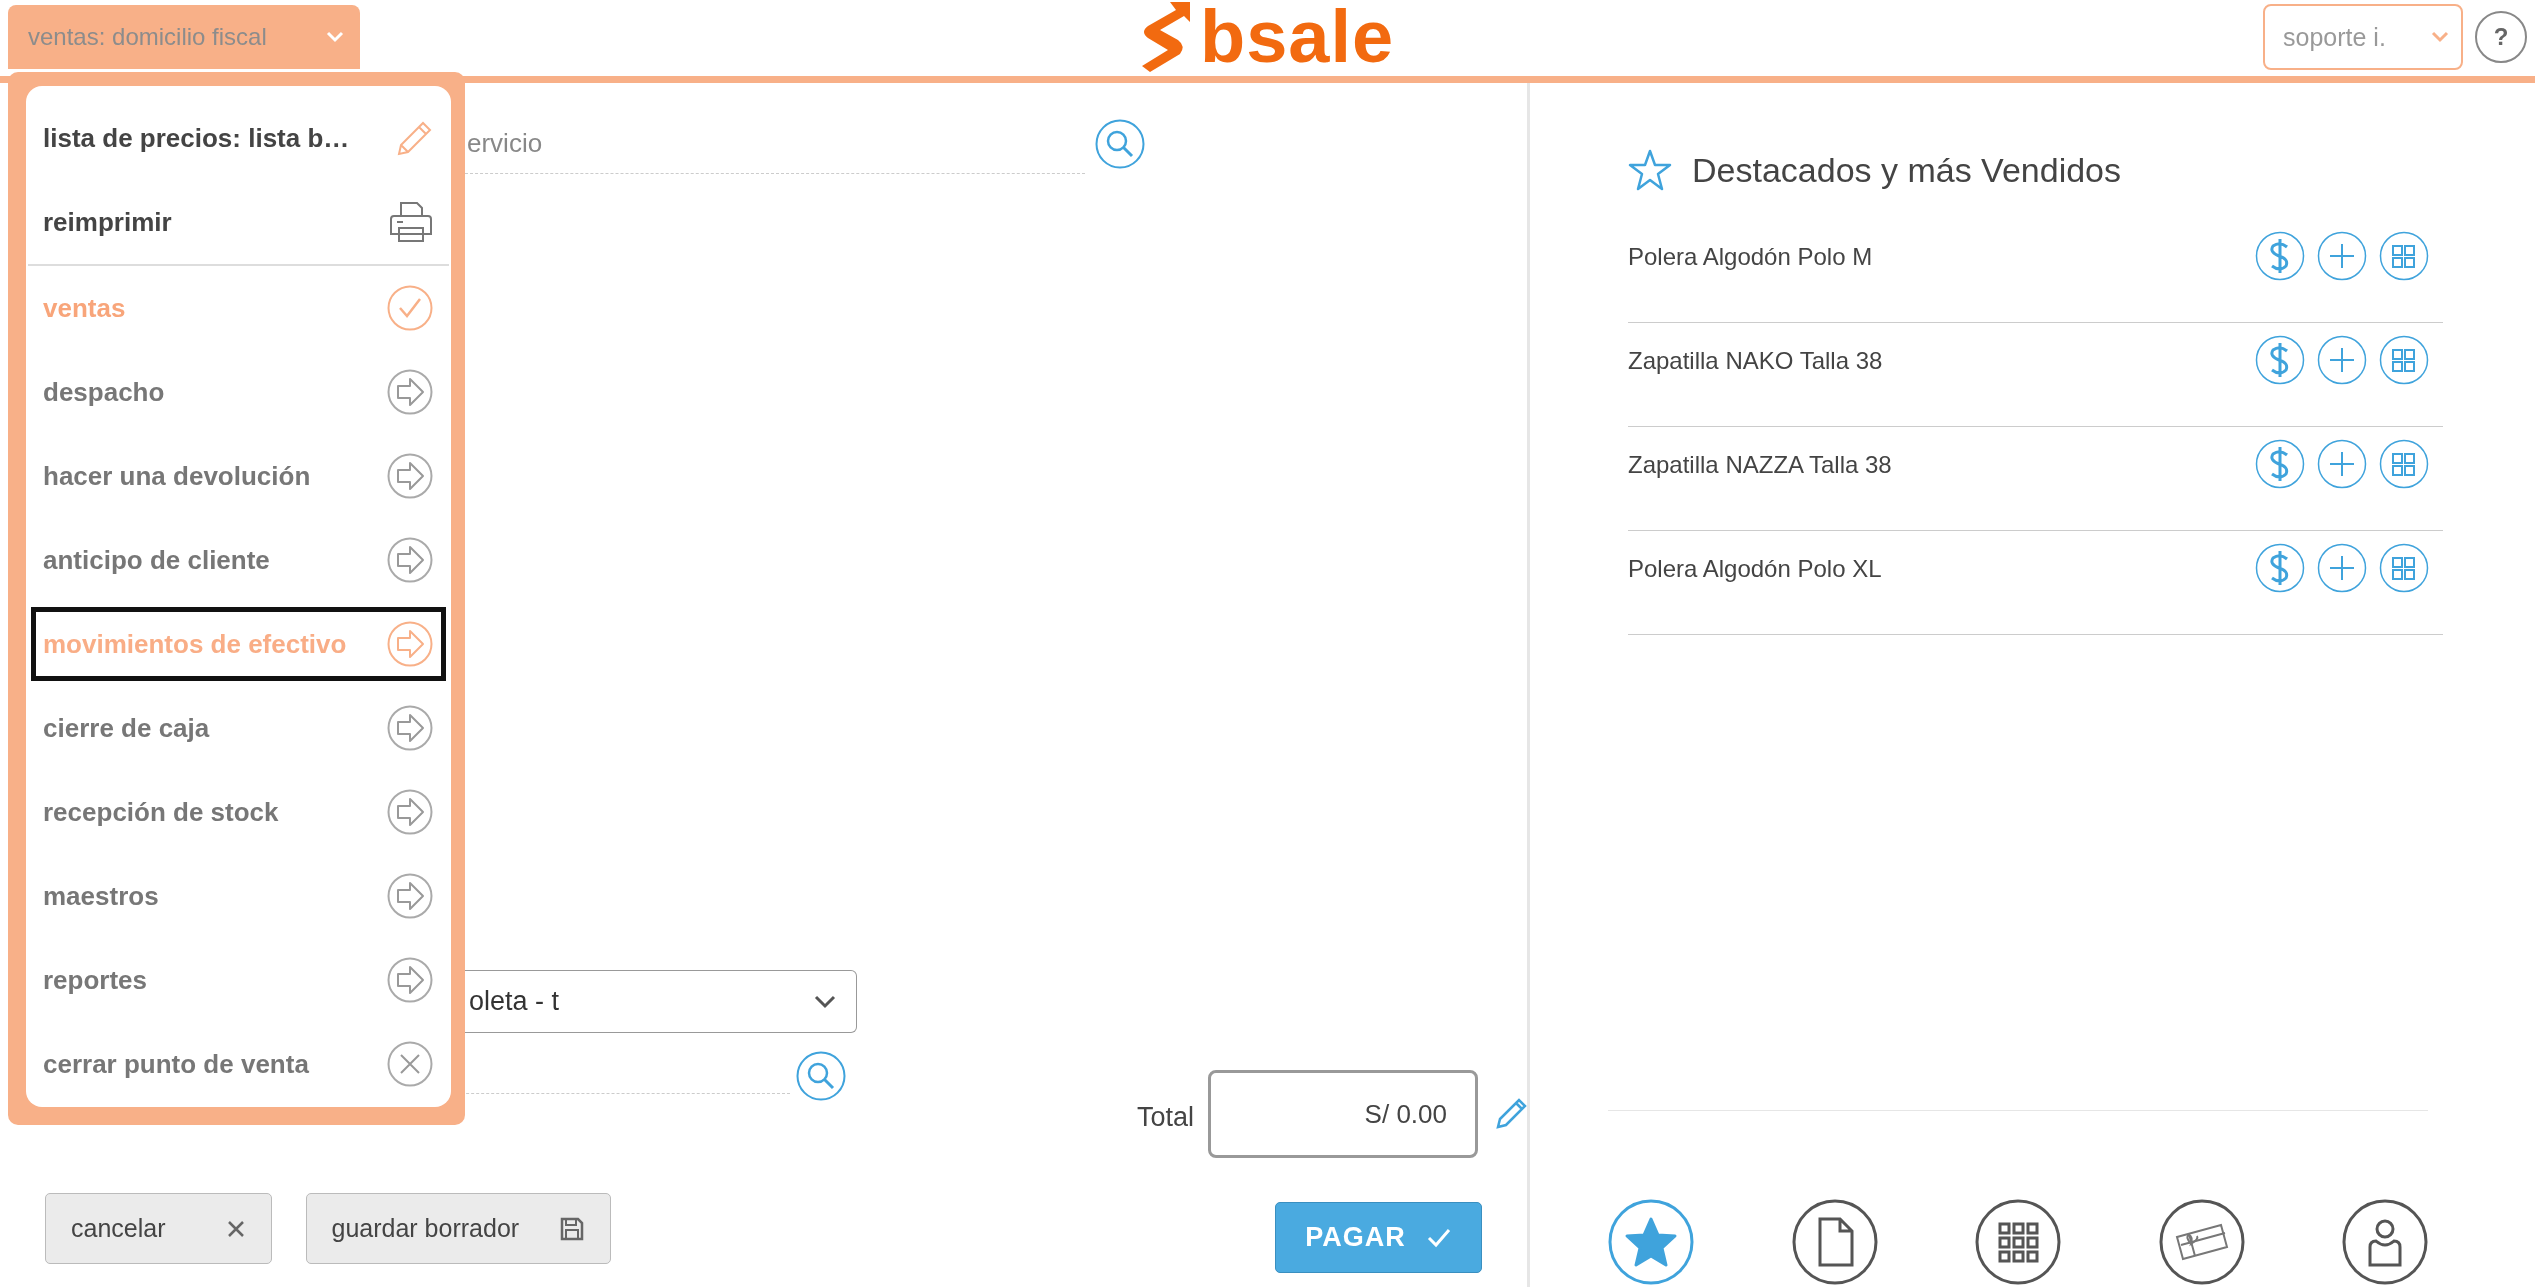 This screenshot has height=1287, width=2535. What do you see at coordinates (238, 560) in the screenshot?
I see `menu-item: anticipo de cliente` at bounding box center [238, 560].